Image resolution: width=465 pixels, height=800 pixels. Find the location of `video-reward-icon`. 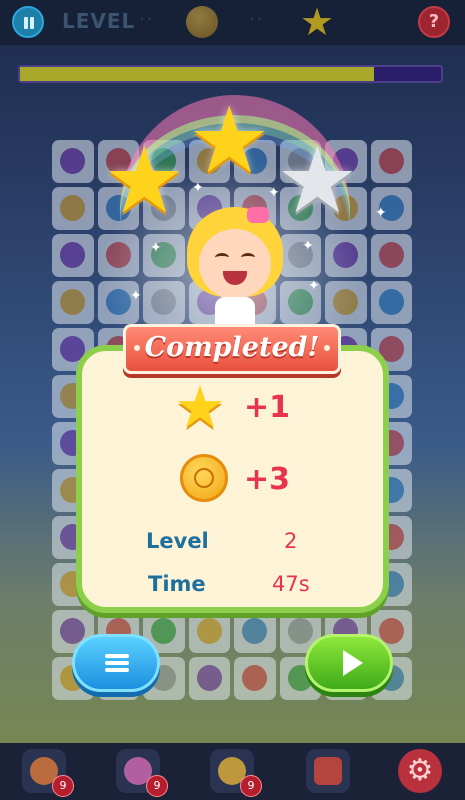

video-reward-icon is located at coordinates (328, 771).